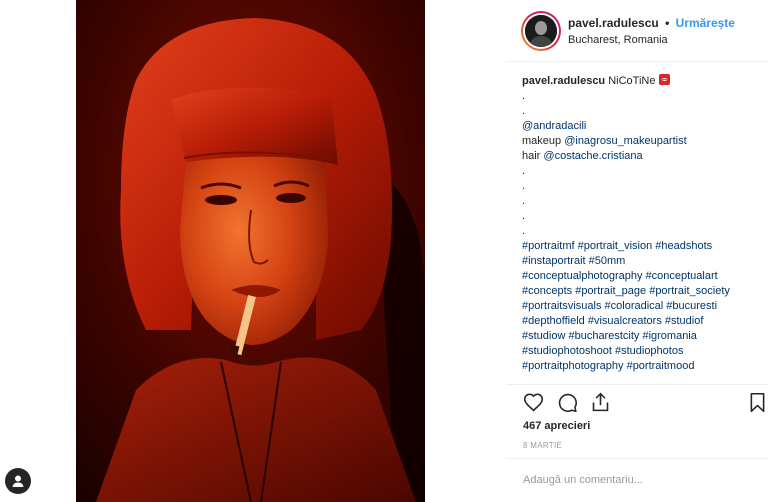 This screenshot has height=502, width=768. Describe the element at coordinates (641, 321) in the screenshot. I see `hashtag-line: #depthoffield #visualcreators #studiof` at that location.